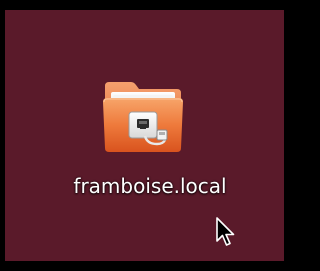 The image size is (320, 271). What do you see at coordinates (226, 232) in the screenshot?
I see `mouse-pointer-icon` at bounding box center [226, 232].